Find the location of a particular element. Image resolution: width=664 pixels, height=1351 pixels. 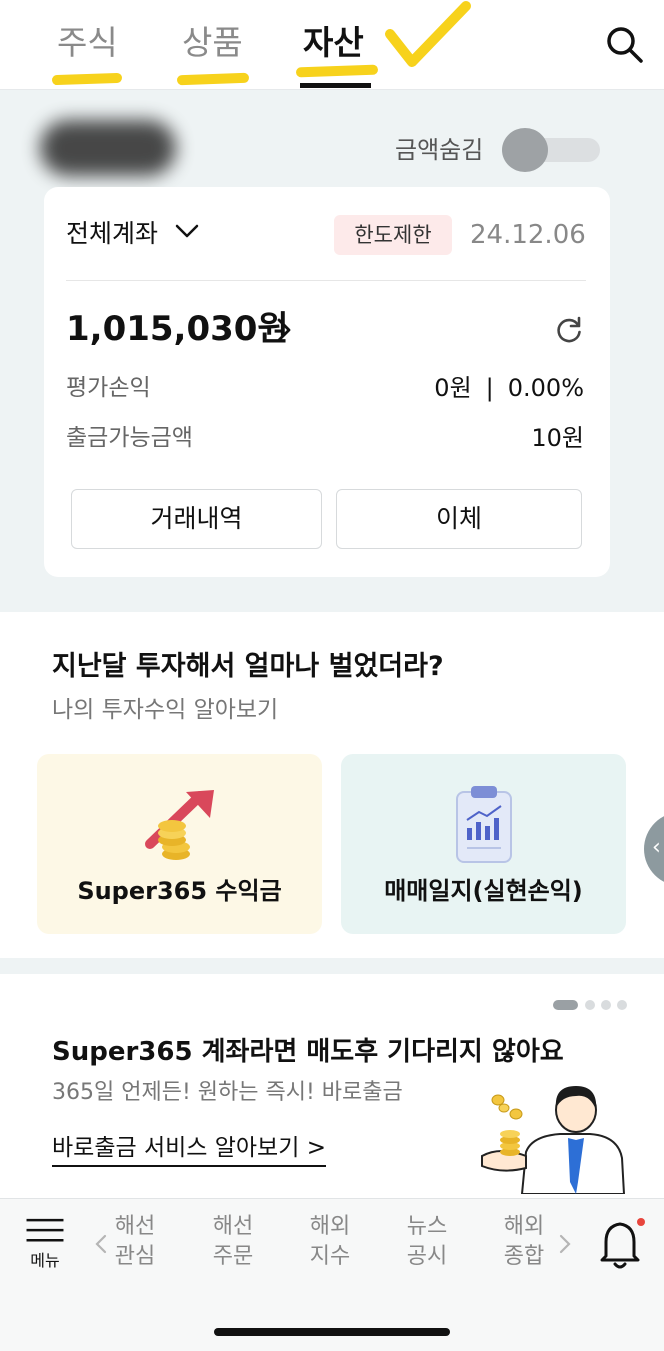

nav-news-disclosure: 뉴스 공시 is located at coordinates (427, 1242).